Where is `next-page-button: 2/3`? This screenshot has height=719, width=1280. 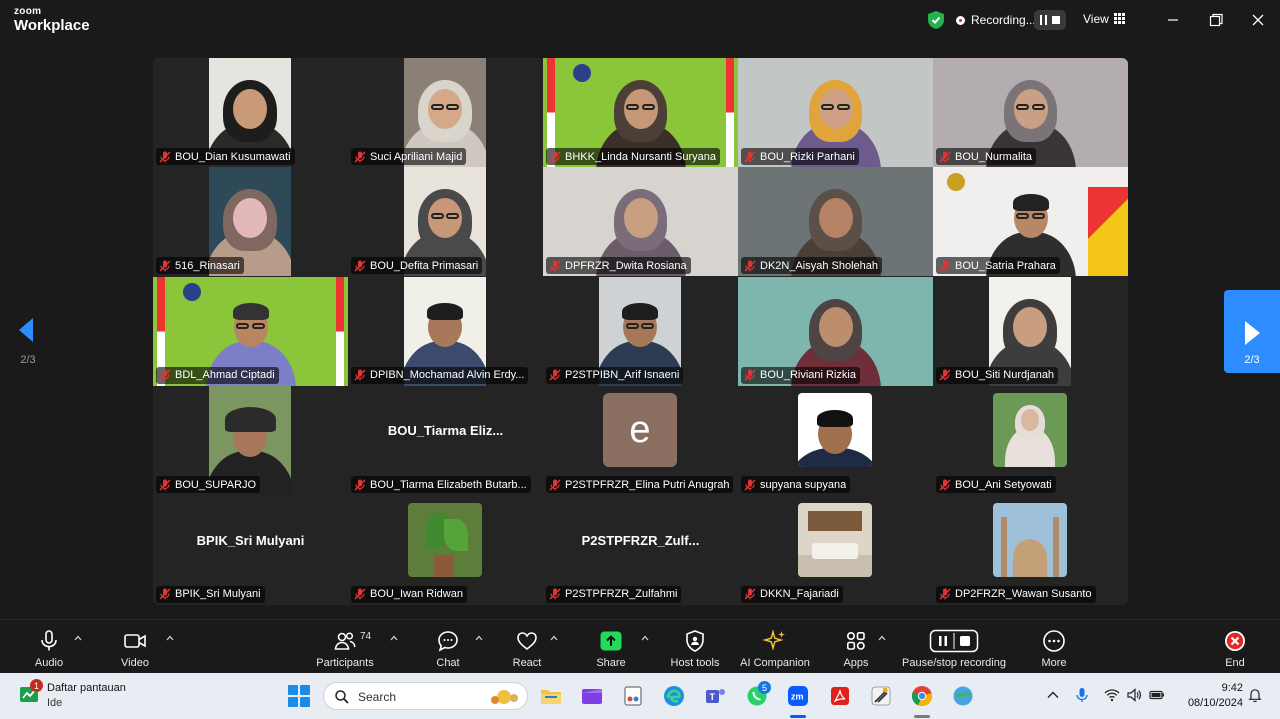
next-page-button: 2/3 is located at coordinates (1252, 331).